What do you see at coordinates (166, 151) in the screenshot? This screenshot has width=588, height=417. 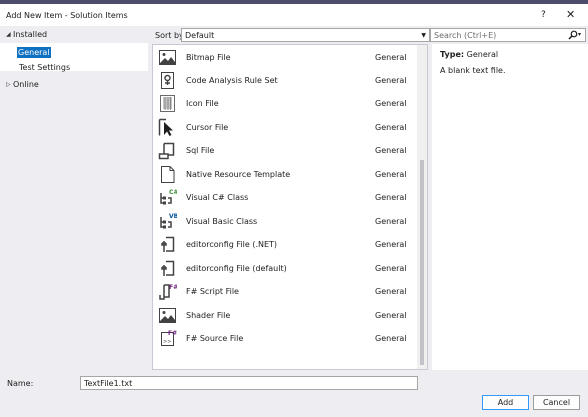 I see `sql-file-icon` at bounding box center [166, 151].